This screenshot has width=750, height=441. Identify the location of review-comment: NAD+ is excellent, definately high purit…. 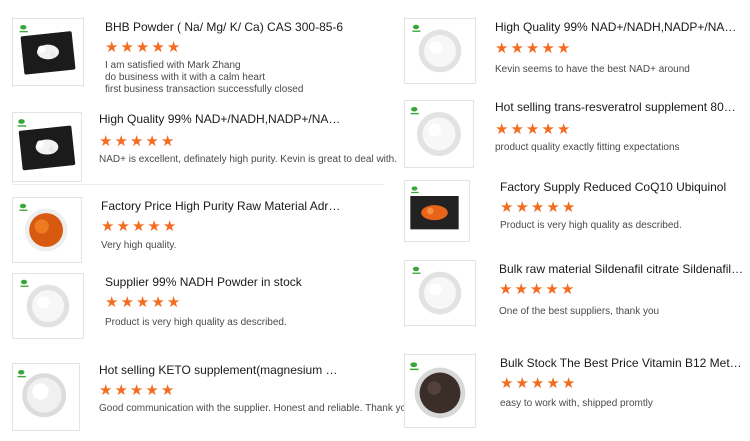
(248, 159).